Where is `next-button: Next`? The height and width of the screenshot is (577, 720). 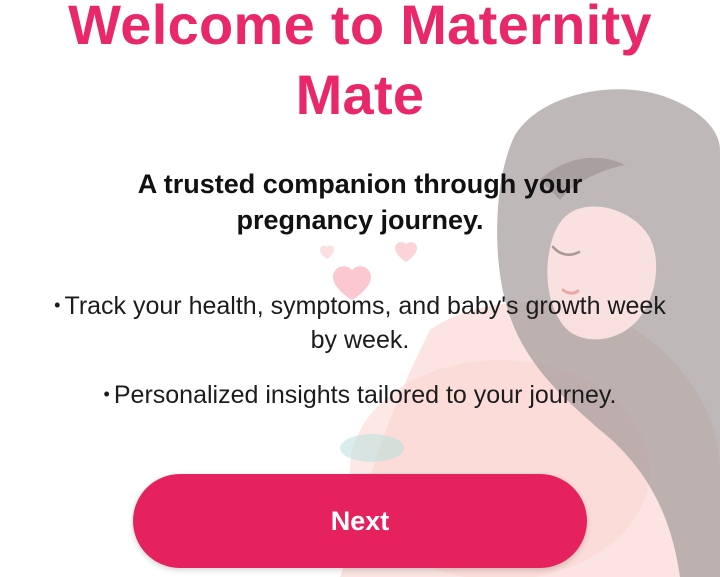 next-button: Next is located at coordinates (360, 521).